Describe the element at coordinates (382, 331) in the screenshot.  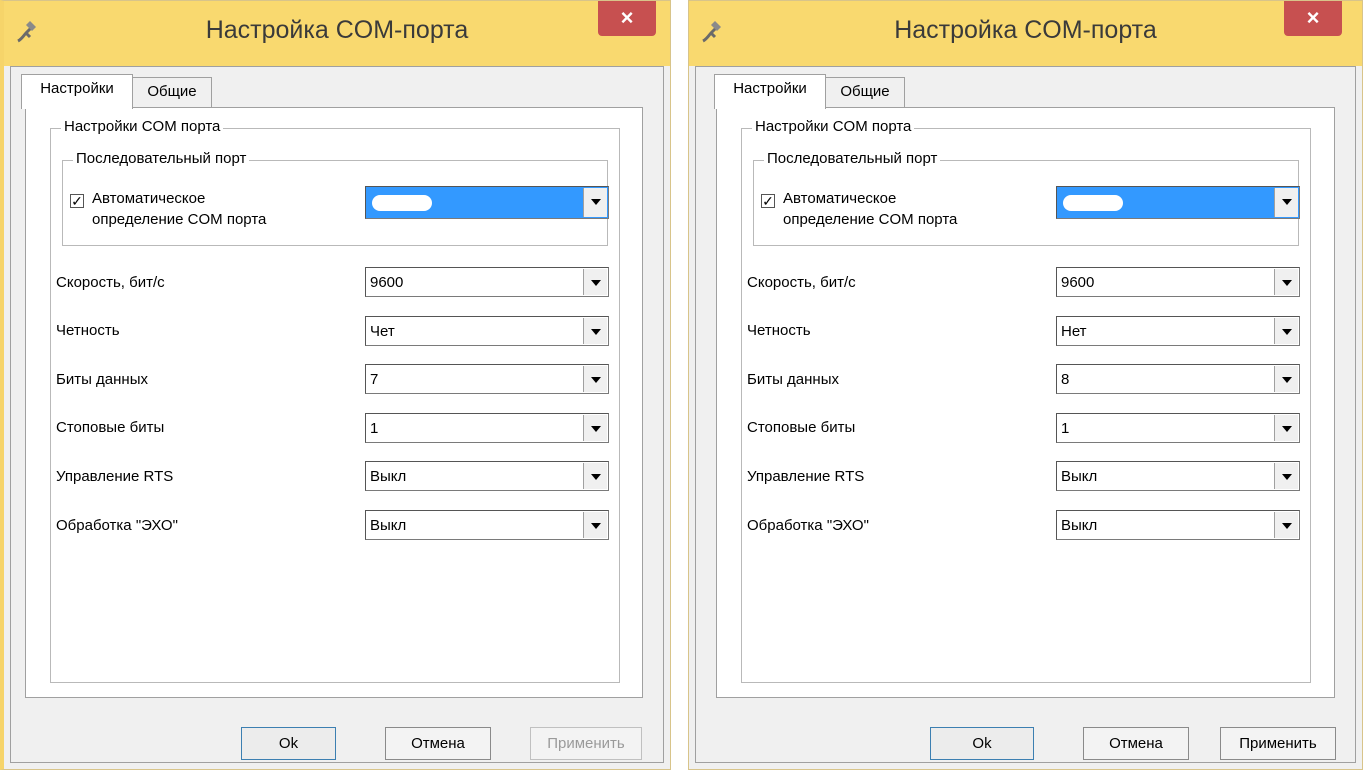
I see `parity-value: Чет` at that location.